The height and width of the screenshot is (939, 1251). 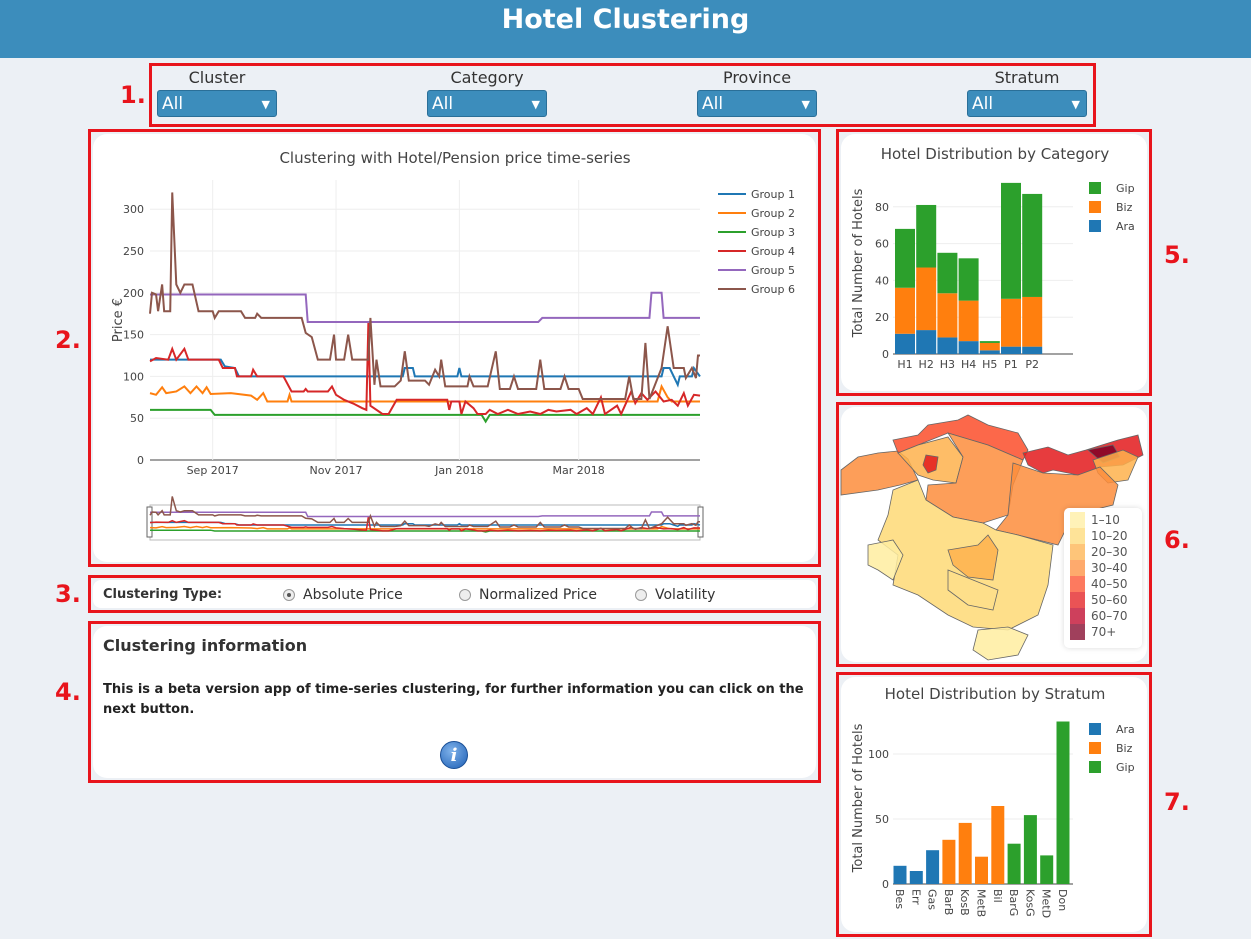 What do you see at coordinates (1109, 552) in the screenshot?
I see `legend-label: 20–30` at bounding box center [1109, 552].